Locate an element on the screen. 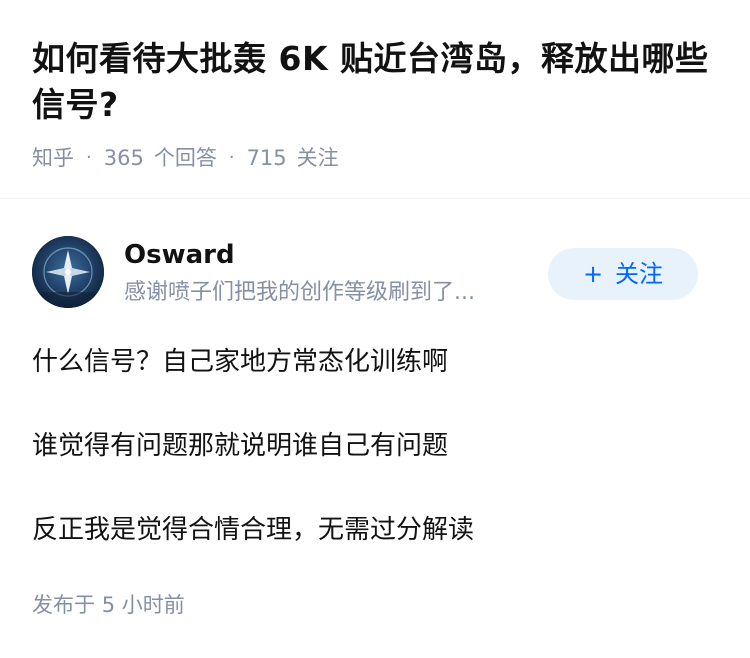 The width and height of the screenshot is (750, 658). answer-paragraph: 什么信号？自己家地方常态化训练啊 is located at coordinates (240, 362).